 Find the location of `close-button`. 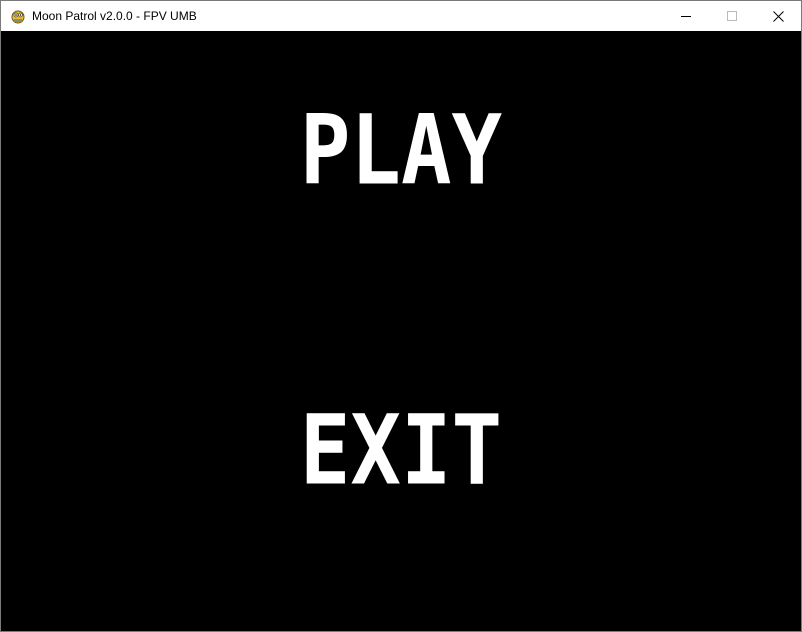

close-button is located at coordinates (778, 16).